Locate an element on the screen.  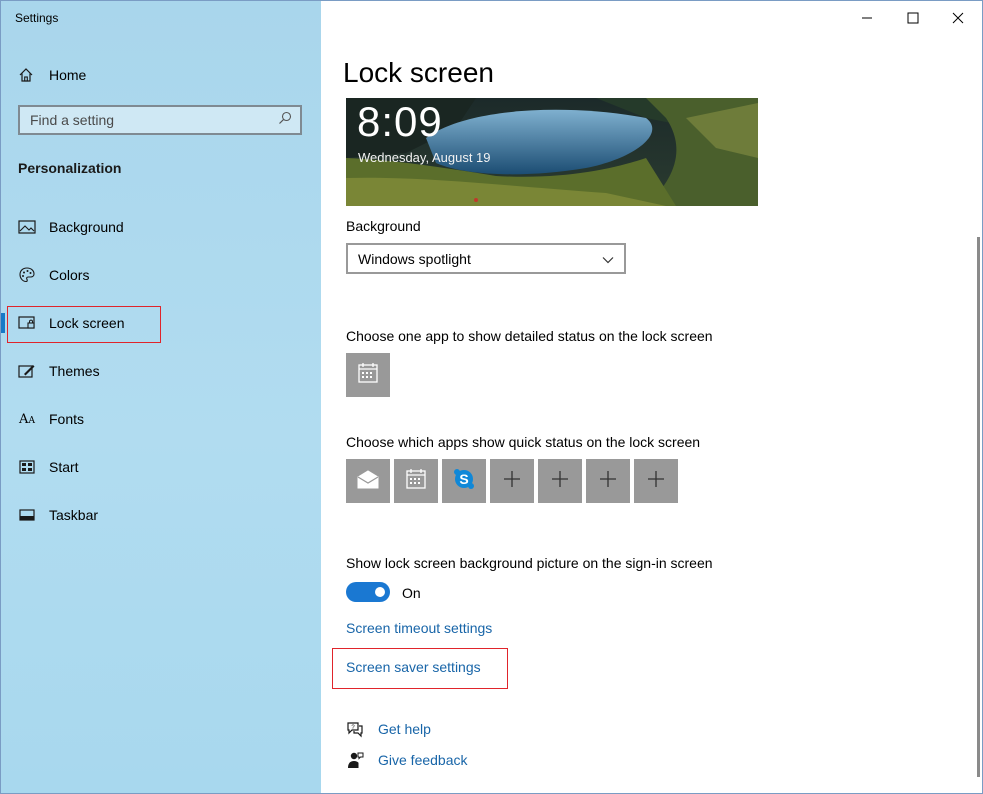
lock-screen-preview: 8:09 Wednesday, August 19 is located at coordinates (552, 152).